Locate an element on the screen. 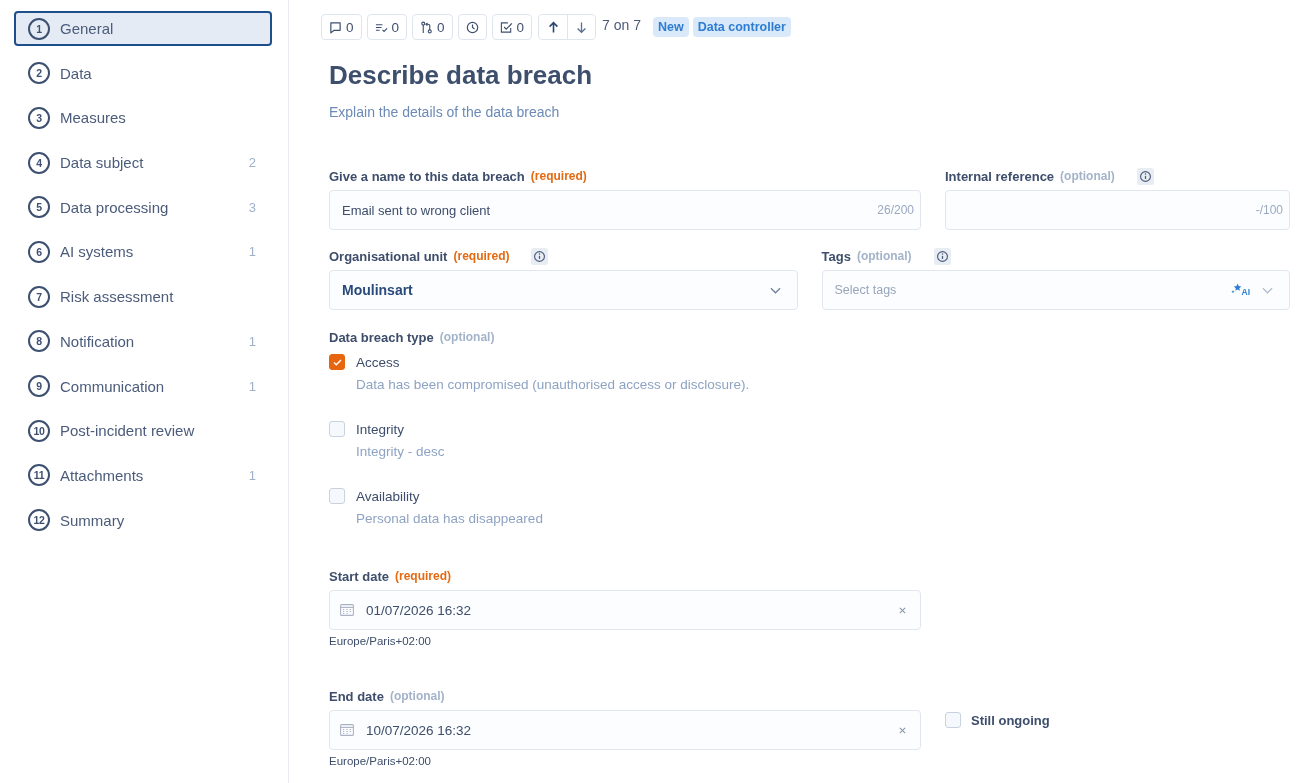 The width and height of the screenshot is (1314, 783). option-description: Personal data has disappeared is located at coordinates (450, 519).